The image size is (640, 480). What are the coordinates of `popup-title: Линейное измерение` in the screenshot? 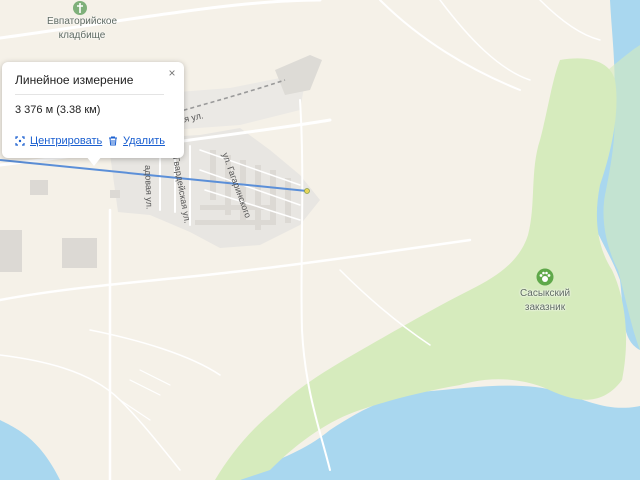 It's located at (74, 80).